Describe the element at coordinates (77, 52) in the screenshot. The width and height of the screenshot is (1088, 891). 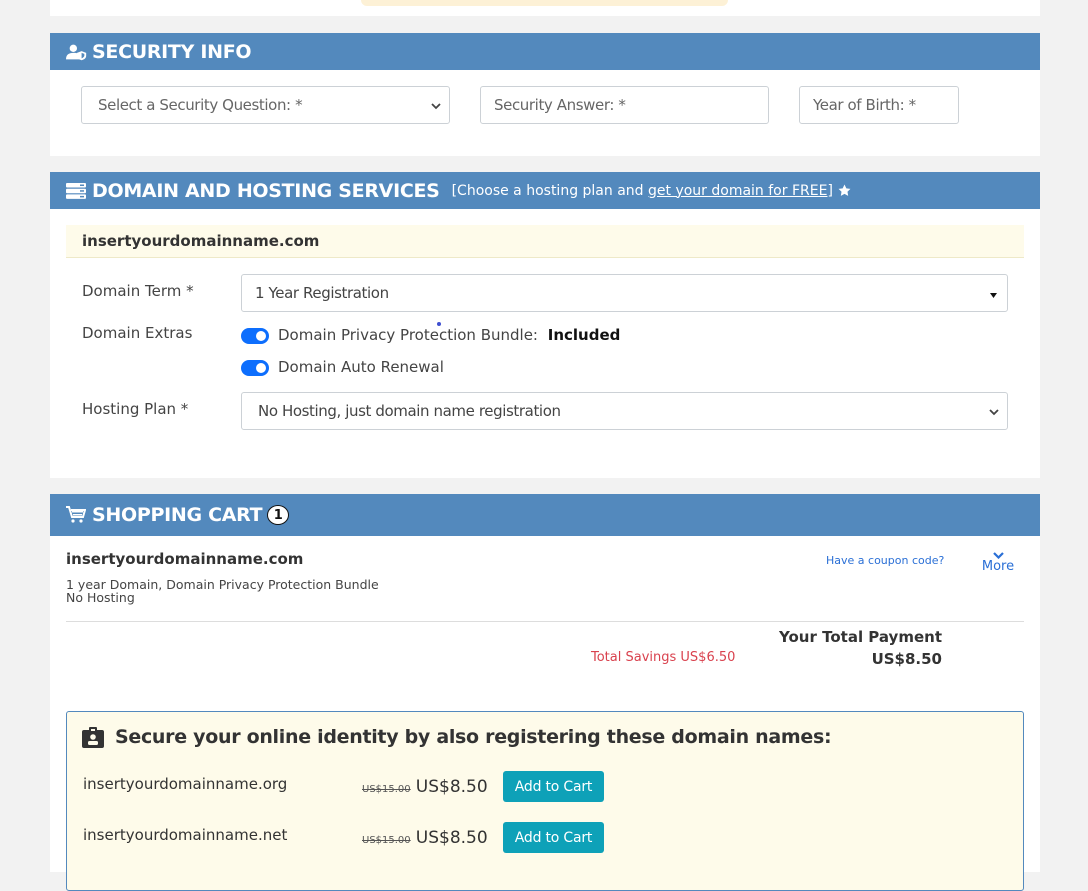
I see `user-shield-icon` at that location.